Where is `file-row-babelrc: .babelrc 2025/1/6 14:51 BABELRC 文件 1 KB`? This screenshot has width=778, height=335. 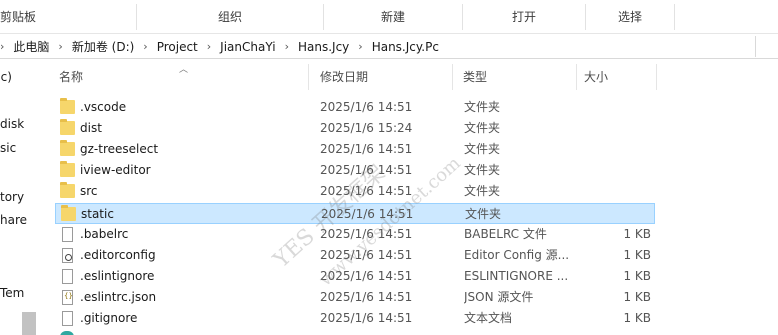 file-row-babelrc: .babelrc 2025/1/6 14:51 BABELRC 文件 1 KB is located at coordinates (355, 234).